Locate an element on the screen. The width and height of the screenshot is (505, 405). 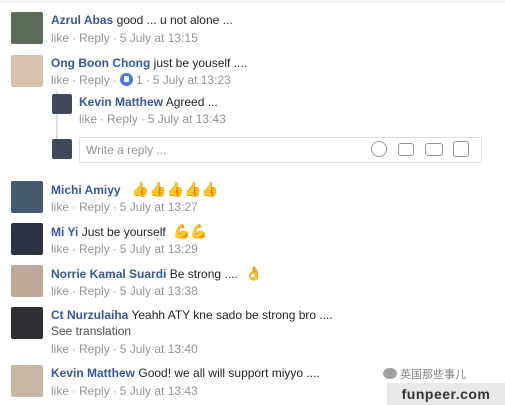
timestamp: 5 July at 13:29 is located at coordinates (159, 249).